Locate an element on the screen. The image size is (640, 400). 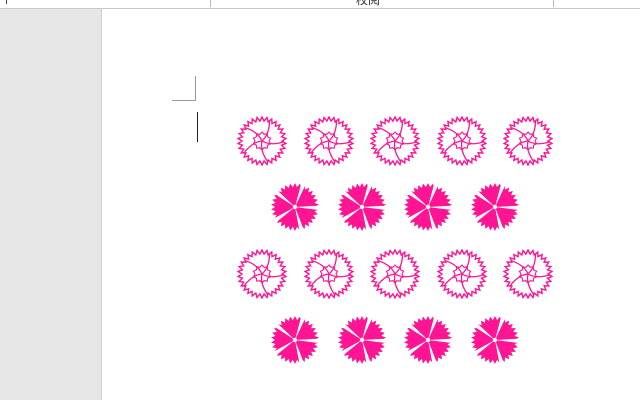
text-cursor is located at coordinates (197, 127).